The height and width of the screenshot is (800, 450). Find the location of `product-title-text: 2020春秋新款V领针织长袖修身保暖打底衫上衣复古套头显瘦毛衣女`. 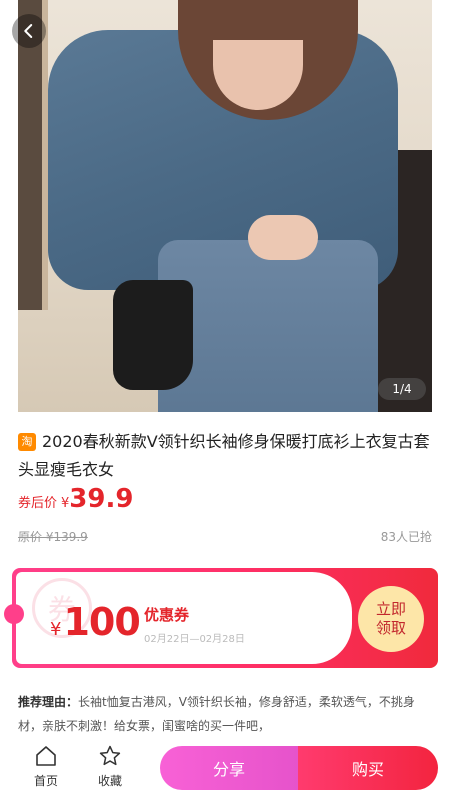

product-title-text: 2020春秋新款V领针织长袖修身保暖打底衫上衣复古套头显瘦毛衣女 is located at coordinates (224, 455).